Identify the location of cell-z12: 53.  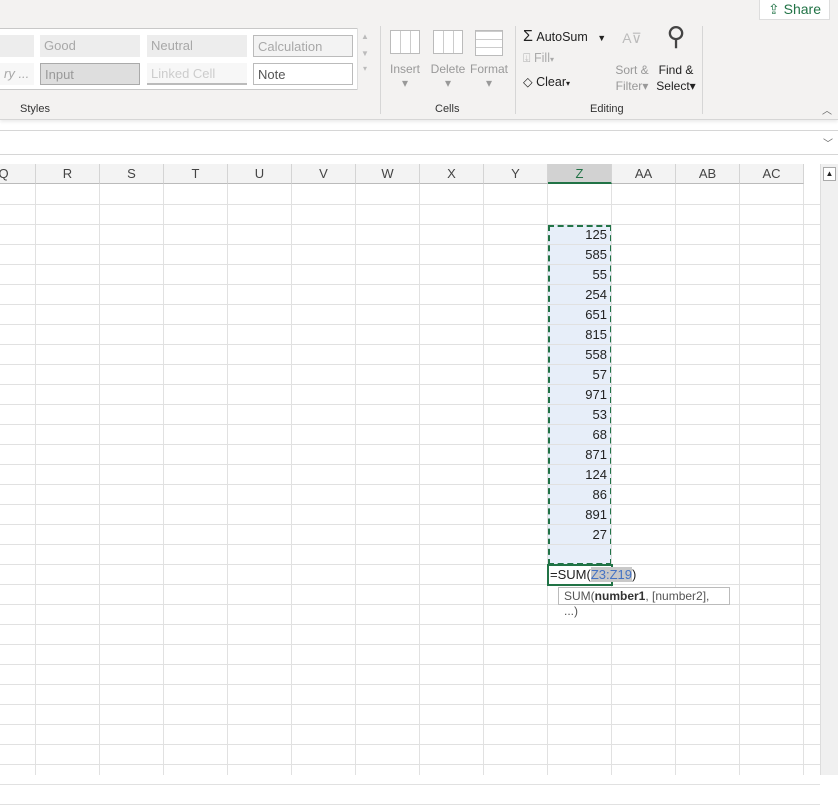
(579, 415).